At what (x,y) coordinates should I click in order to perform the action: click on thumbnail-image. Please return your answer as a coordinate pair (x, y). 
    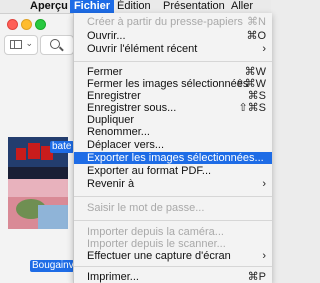
    Looking at the image, I should click on (38, 204).